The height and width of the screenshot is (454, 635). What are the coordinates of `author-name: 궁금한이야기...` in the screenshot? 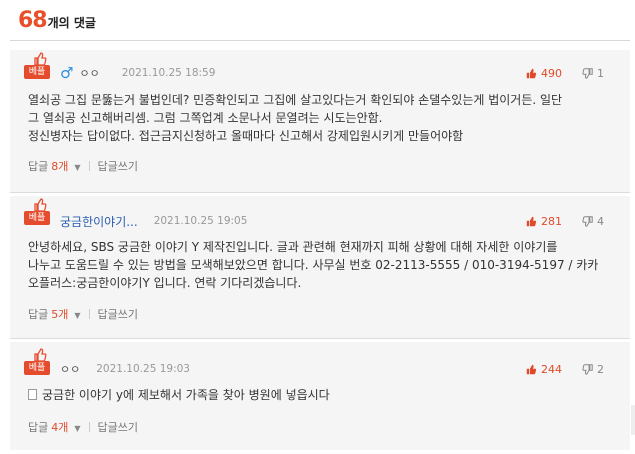 It's located at (99, 221).